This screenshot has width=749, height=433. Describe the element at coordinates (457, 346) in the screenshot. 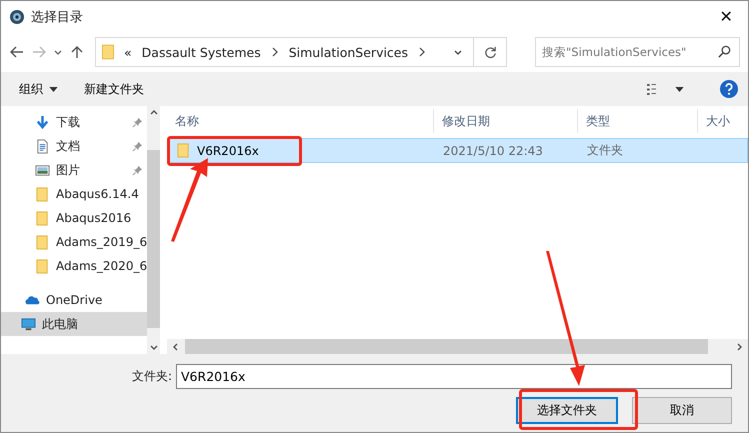

I see `scrollbar` at that location.